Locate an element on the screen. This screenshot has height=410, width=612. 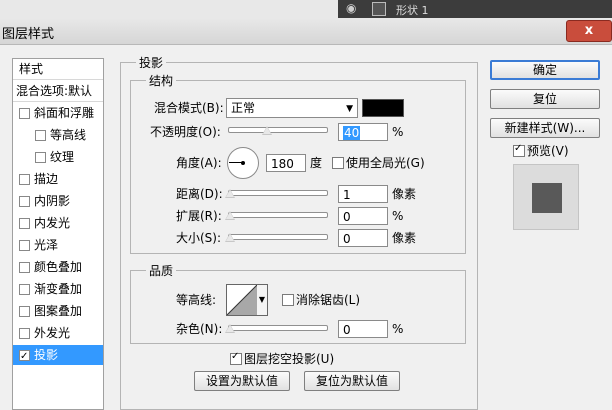
opacity-input: 40 is located at coordinates (363, 132).